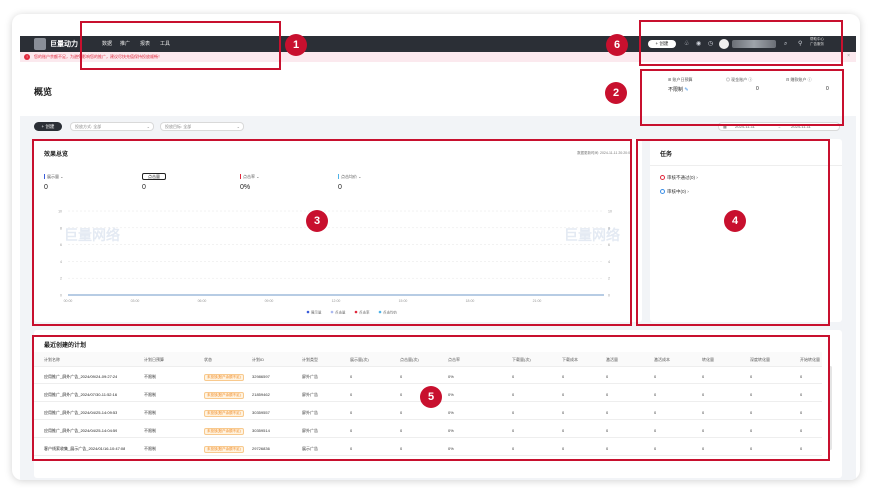  I want to click on select-value: 投放目标: 全部, so click(178, 126).